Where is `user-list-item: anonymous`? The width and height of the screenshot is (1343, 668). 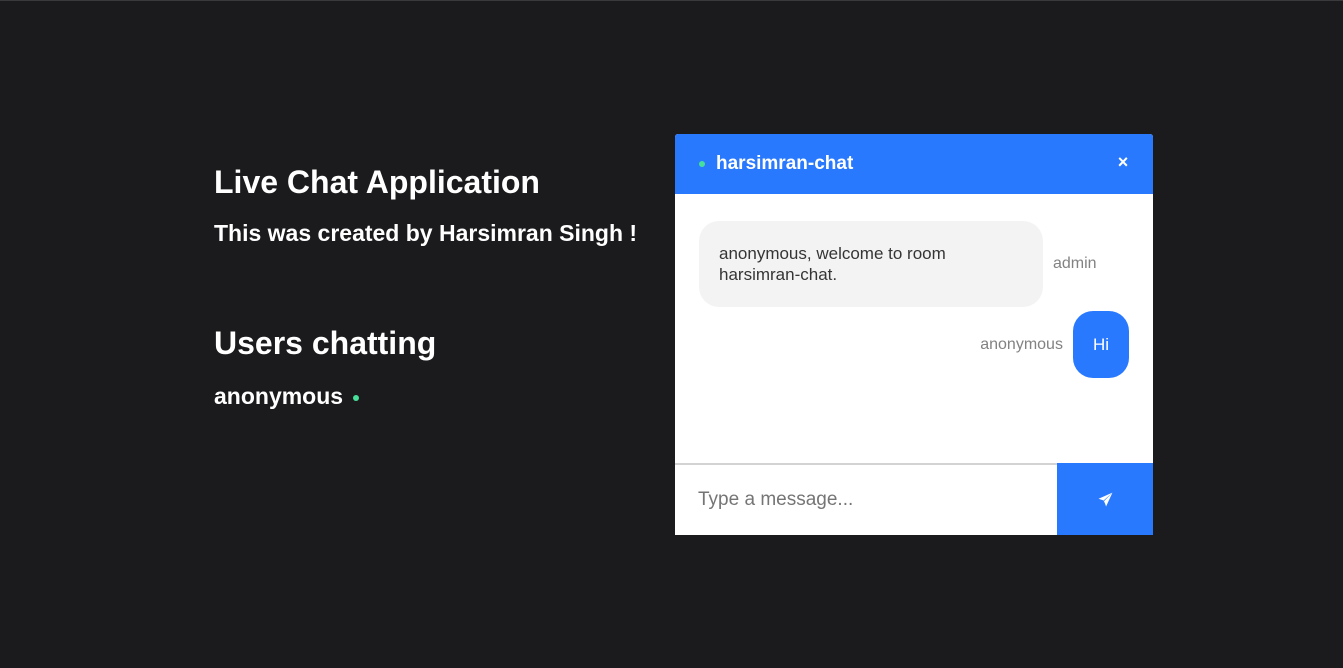
user-list-item: anonymous is located at coordinates (287, 396).